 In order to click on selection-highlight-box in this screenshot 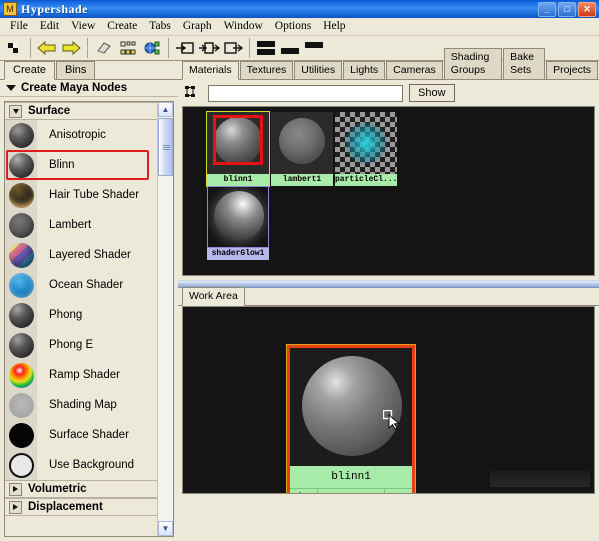, I will do `click(238, 140)`.